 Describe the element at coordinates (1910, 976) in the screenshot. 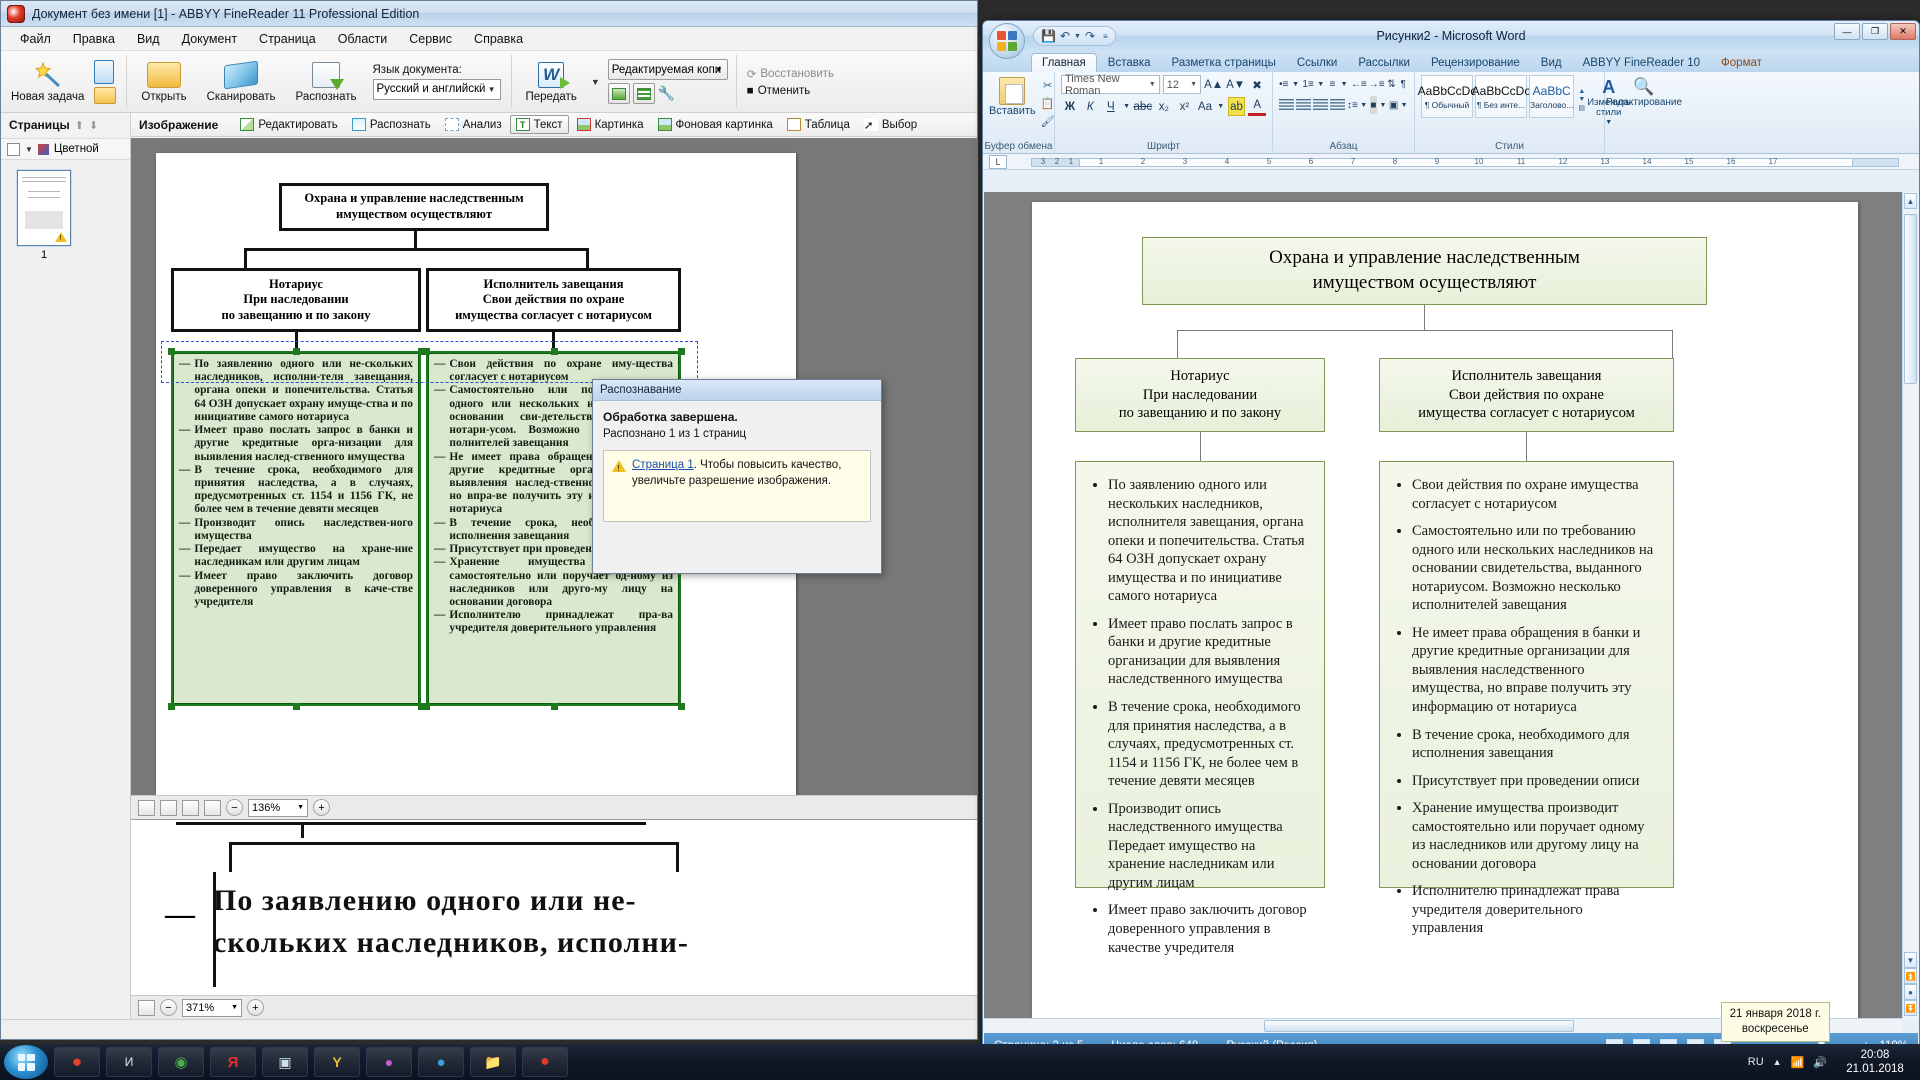

I see `previous-page-icon: ⏫` at that location.